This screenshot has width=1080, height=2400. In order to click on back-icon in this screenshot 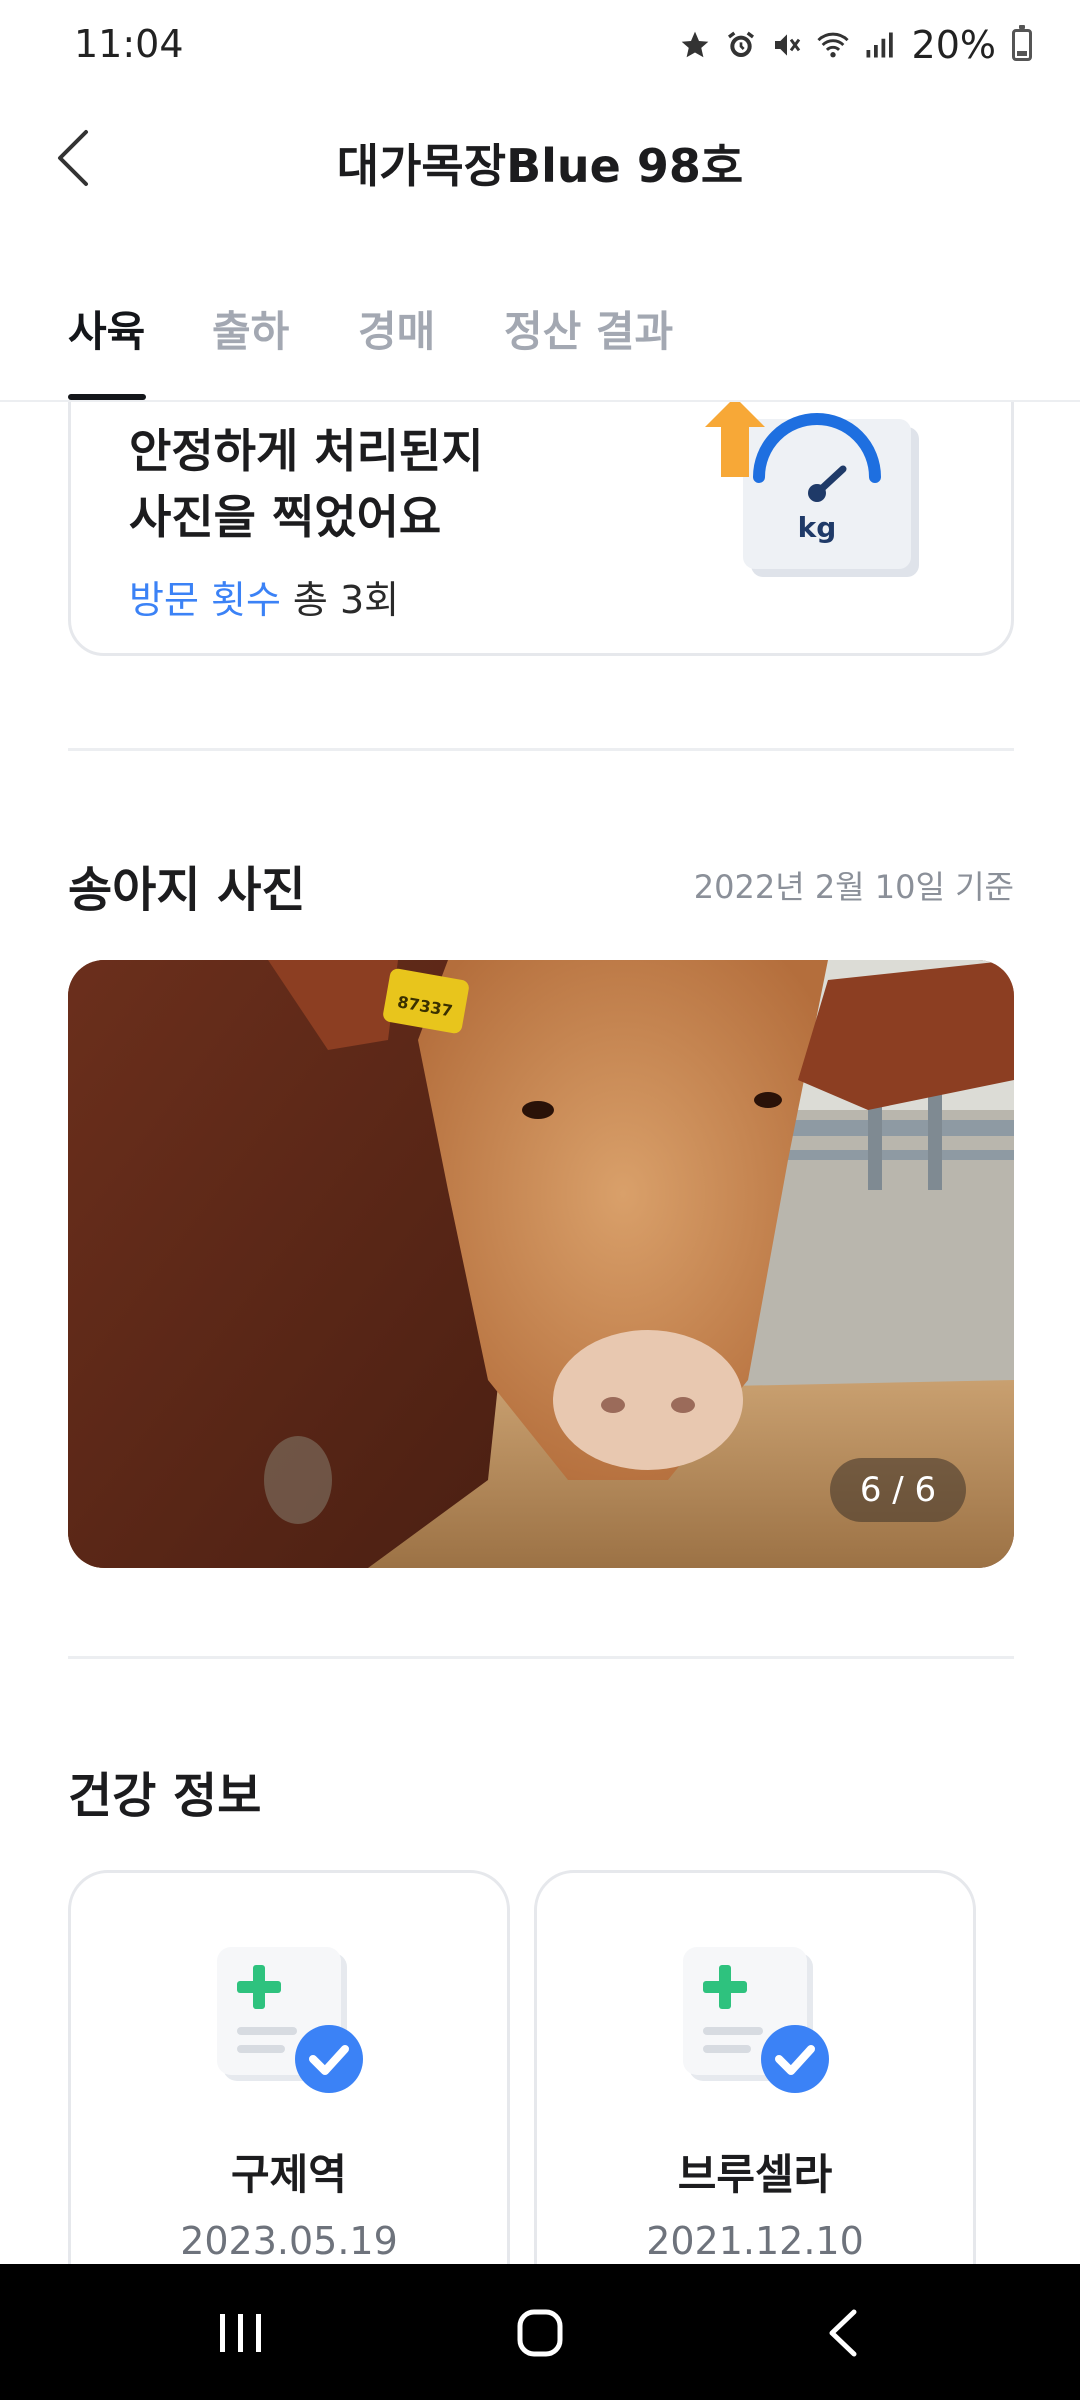, I will do `click(843, 2333)`.